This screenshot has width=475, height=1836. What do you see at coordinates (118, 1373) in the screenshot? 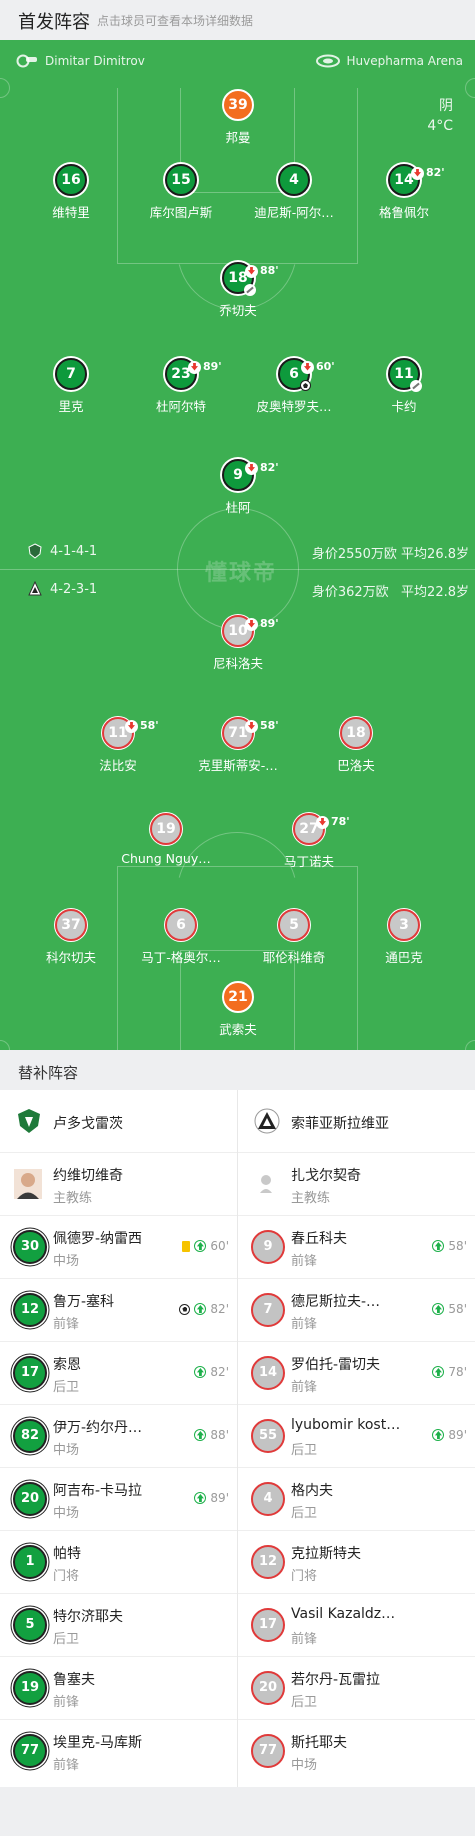
I see `home-sub-row: 17 索恩 后卫 82'` at bounding box center [118, 1373].